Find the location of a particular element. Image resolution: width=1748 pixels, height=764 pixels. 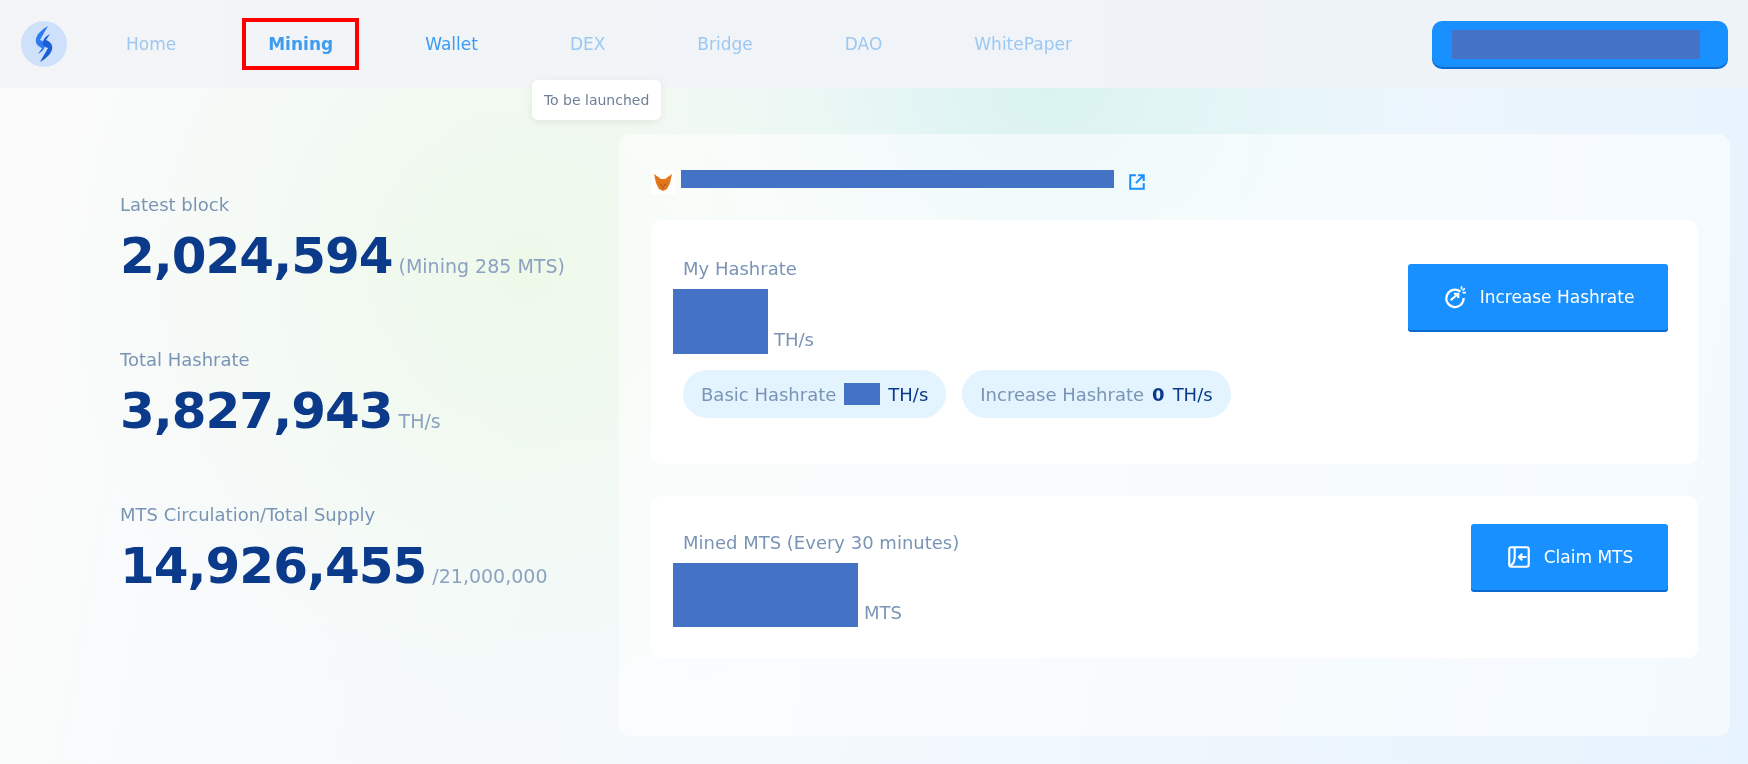

card-title: Mined MTS (Every 30 minutes) is located at coordinates (821, 542).